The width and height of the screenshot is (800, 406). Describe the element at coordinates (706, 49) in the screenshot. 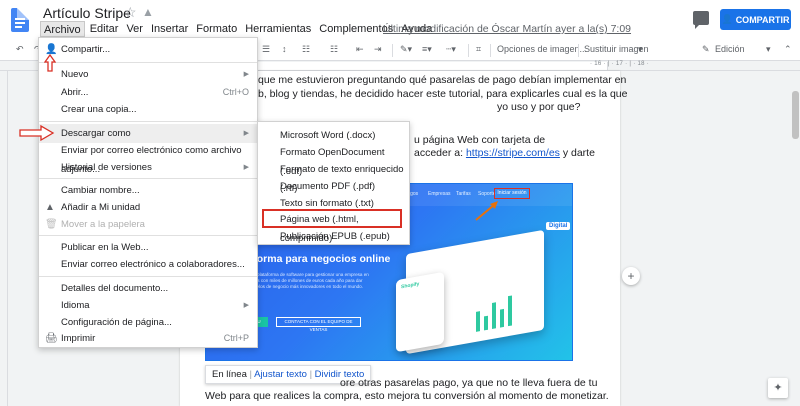

I see `pencil-icon: ✎` at that location.